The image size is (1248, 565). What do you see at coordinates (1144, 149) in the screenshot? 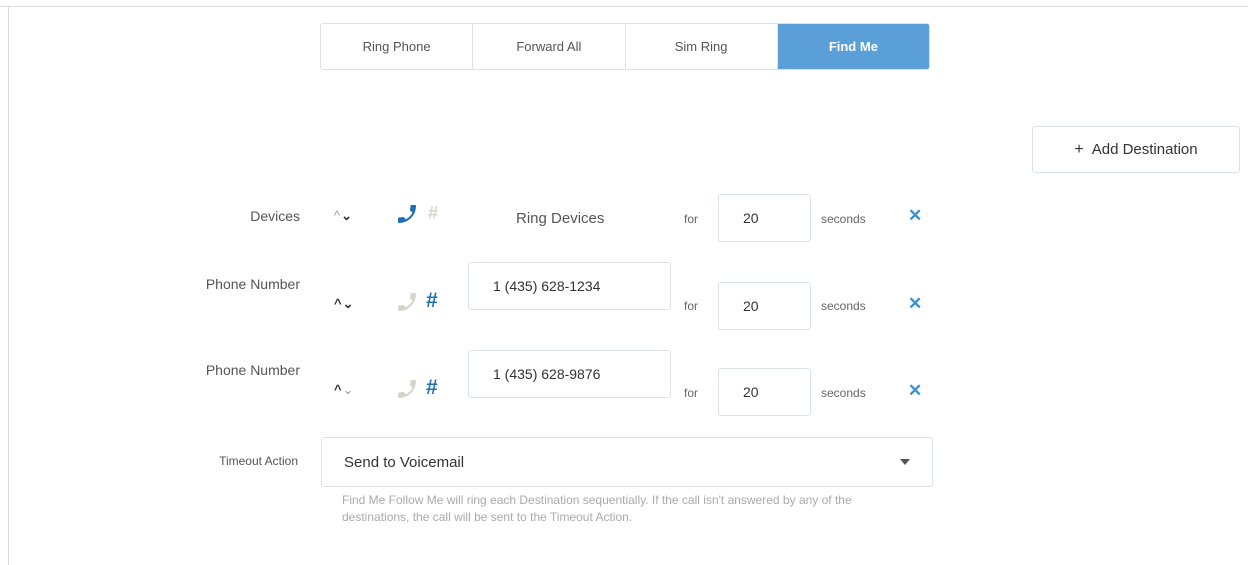
I see `add-destination-label: Add Destination` at bounding box center [1144, 149].